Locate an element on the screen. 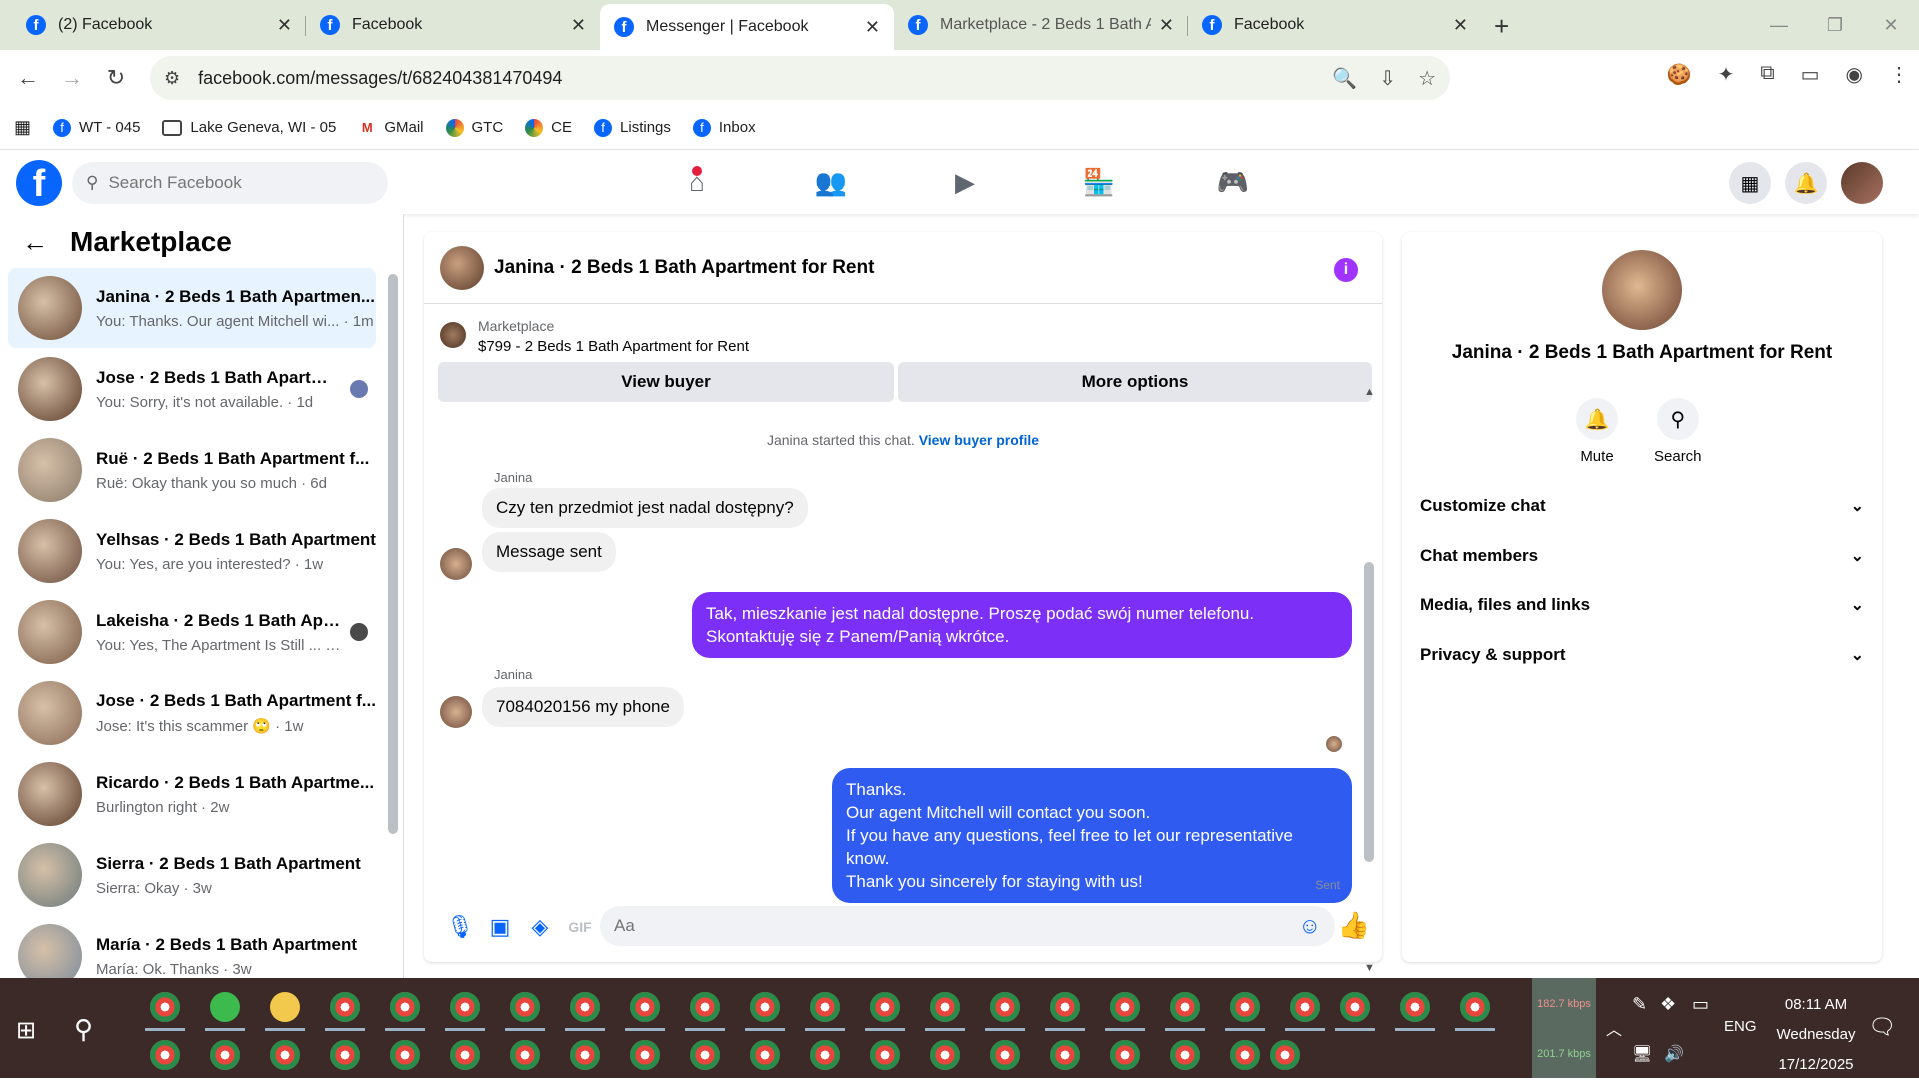  profile-icon: ◉ is located at coordinates (1854, 74).